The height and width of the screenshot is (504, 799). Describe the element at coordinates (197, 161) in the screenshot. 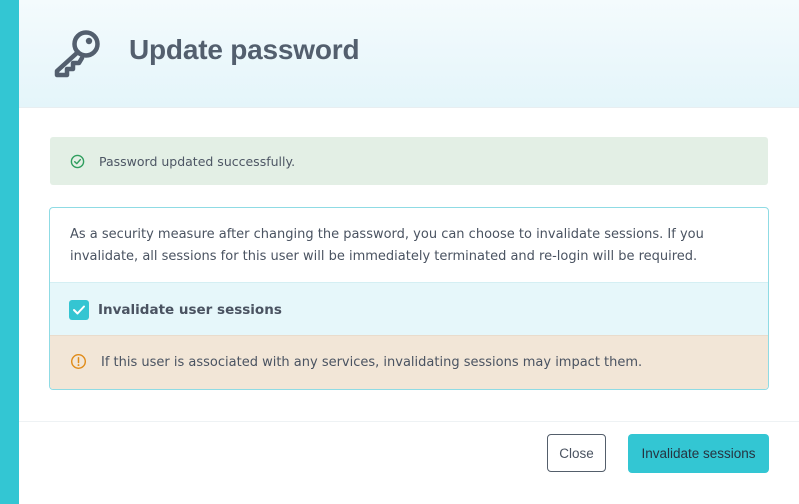

I see `success-message: Password updated successfully.` at that location.